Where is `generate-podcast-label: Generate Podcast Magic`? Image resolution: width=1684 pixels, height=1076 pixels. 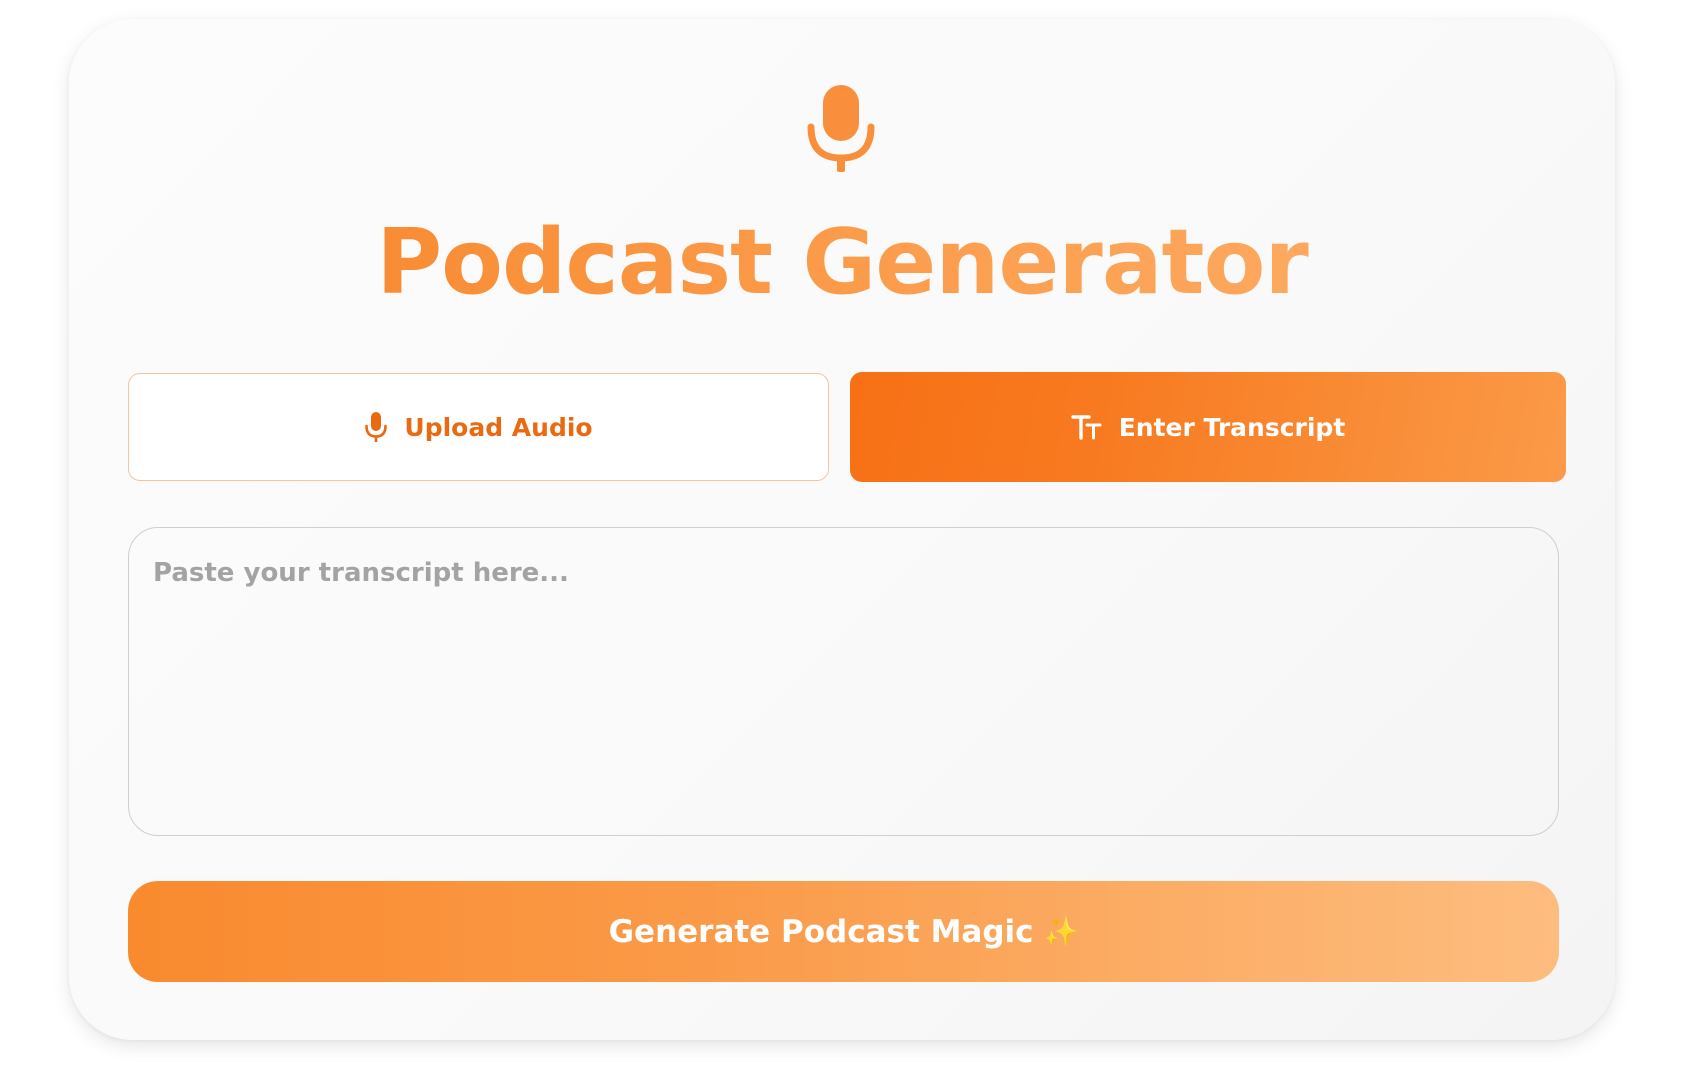 generate-podcast-label: Generate Podcast Magic is located at coordinates (821, 931).